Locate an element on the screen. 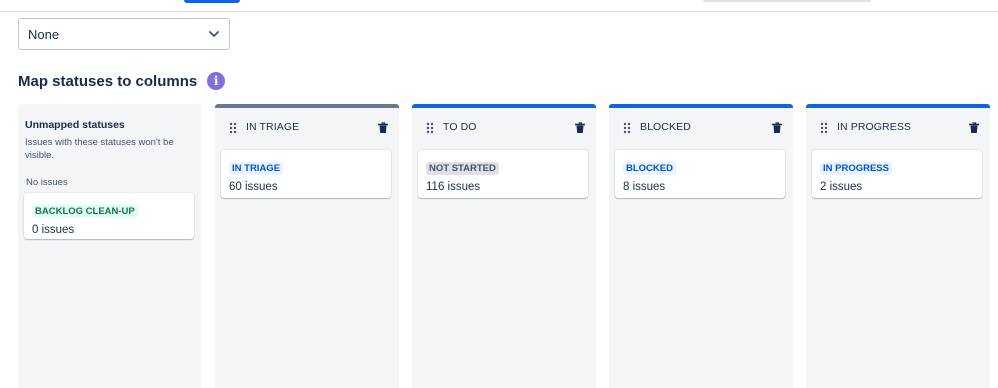 This screenshot has width=998, height=388. column-name: BLOCKED is located at coordinates (665, 127).